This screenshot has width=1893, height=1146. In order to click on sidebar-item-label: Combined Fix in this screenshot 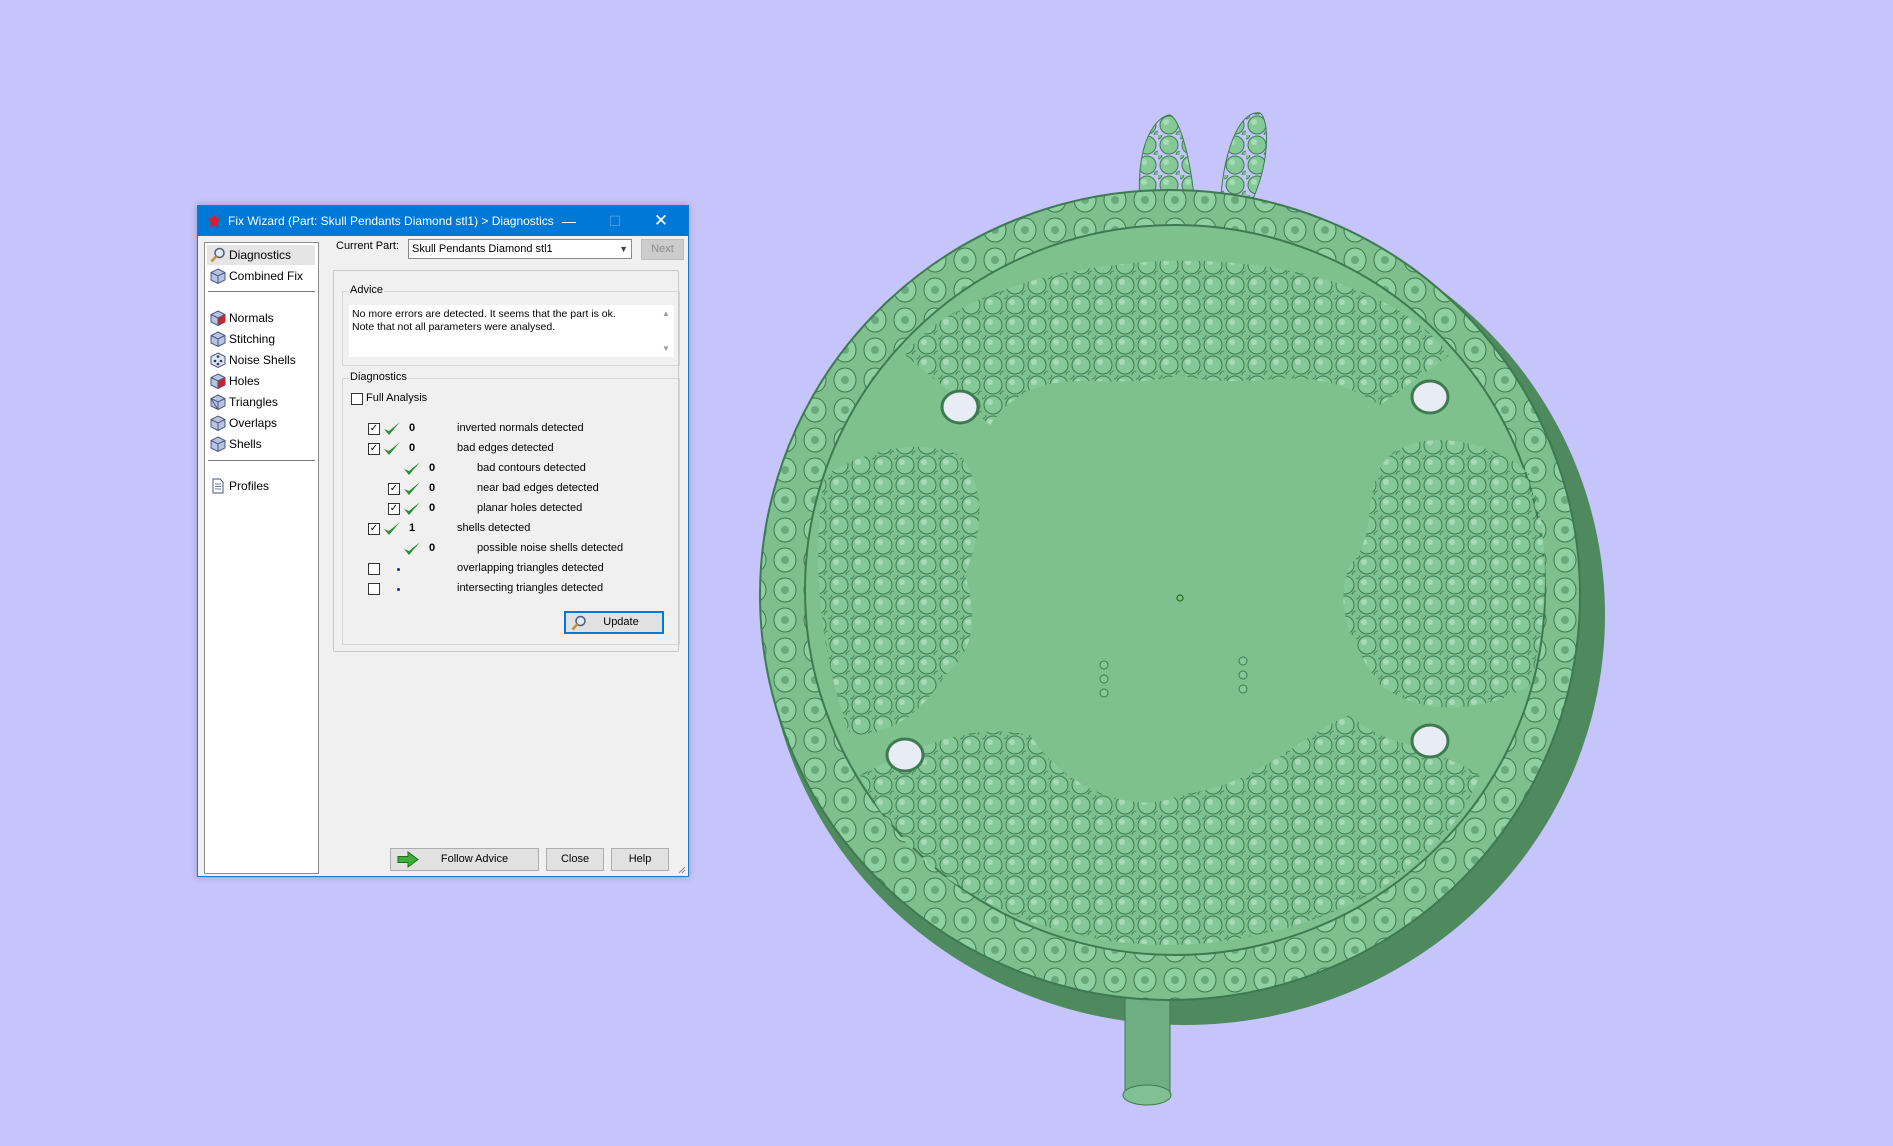, I will do `click(266, 276)`.